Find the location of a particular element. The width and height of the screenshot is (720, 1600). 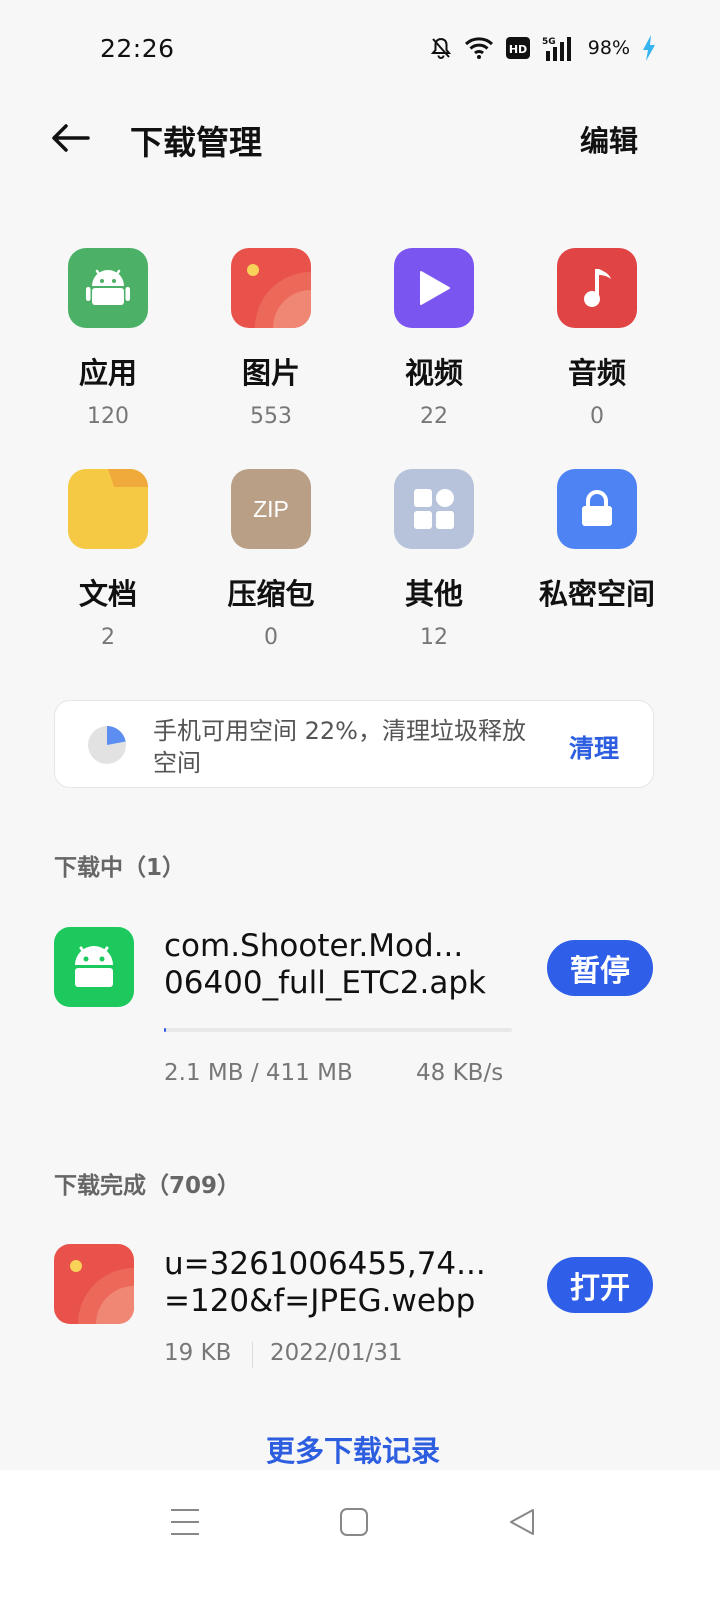

category-archives: ZIP 压缩包 0 is located at coordinates (271, 559).